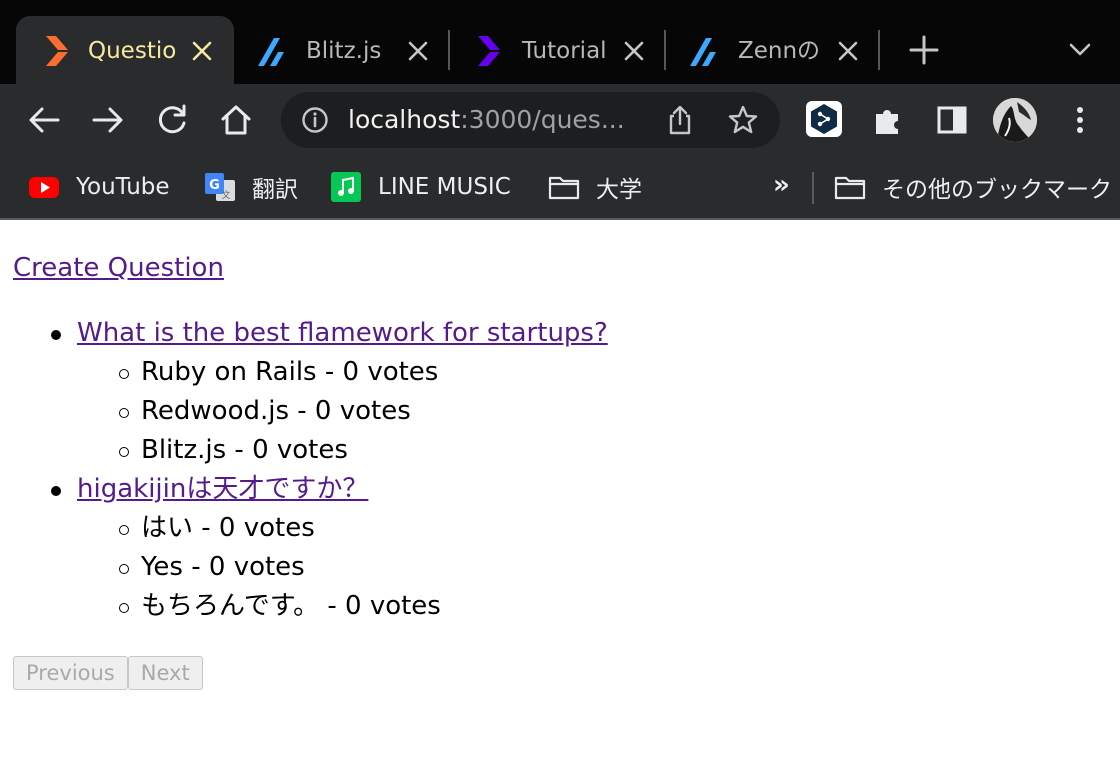 The height and width of the screenshot is (772, 1120). Describe the element at coordinates (108, 120) in the screenshot. I see `forward-arrow-icon` at that location.